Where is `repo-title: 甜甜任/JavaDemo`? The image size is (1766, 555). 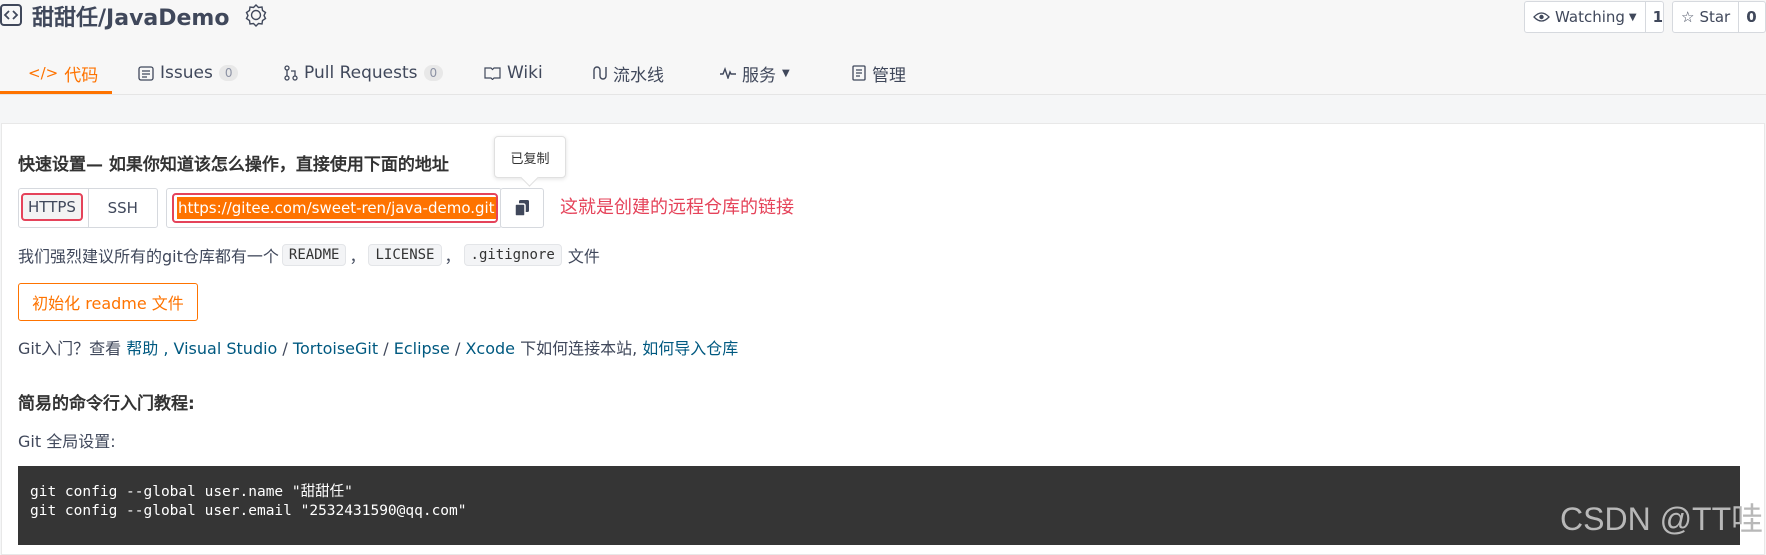 repo-title: 甜甜任/JavaDemo is located at coordinates (130, 16).